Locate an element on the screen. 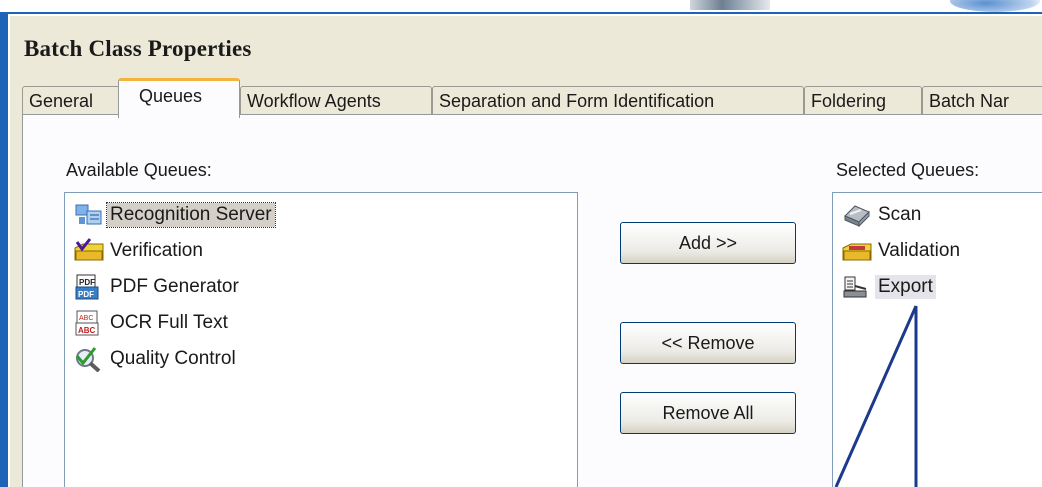  quality-control-icon is located at coordinates (90, 359).